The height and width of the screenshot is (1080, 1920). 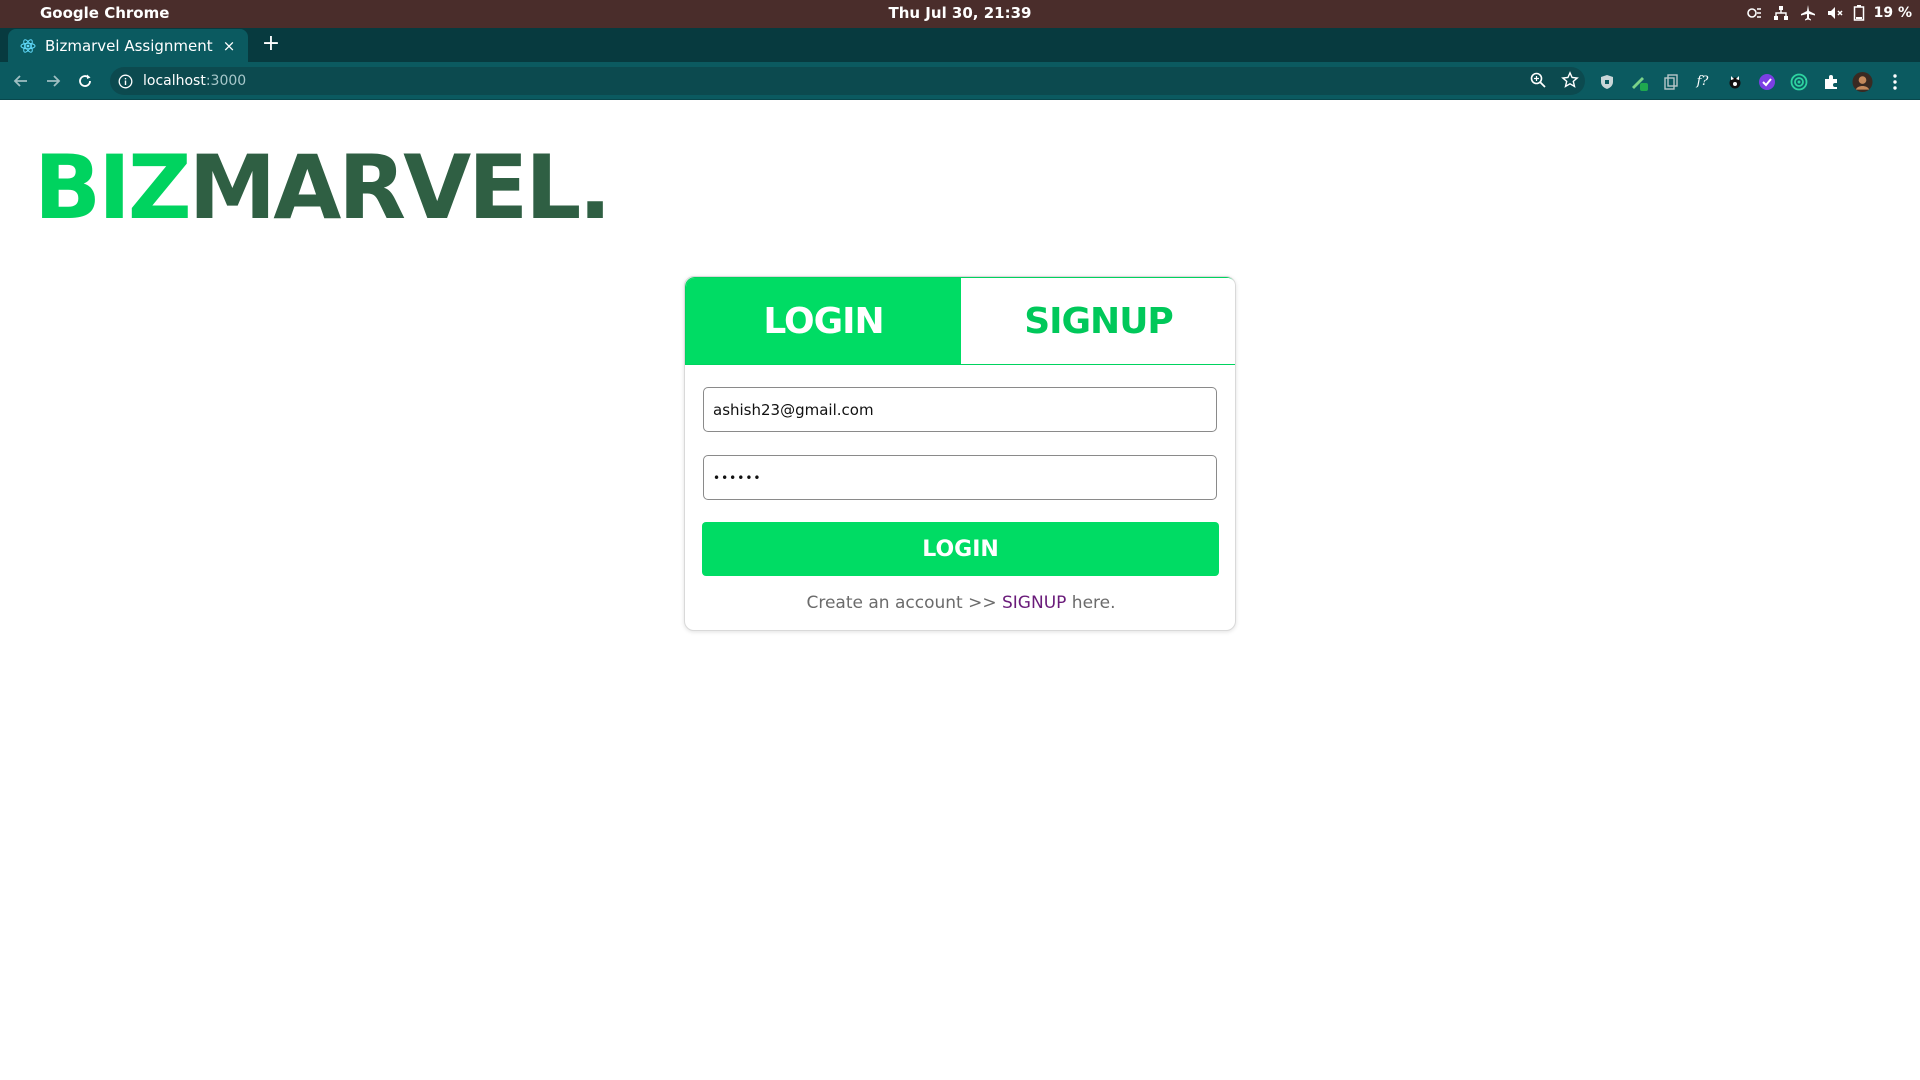 I want to click on fox-extension-icon, so click(x=1734, y=81).